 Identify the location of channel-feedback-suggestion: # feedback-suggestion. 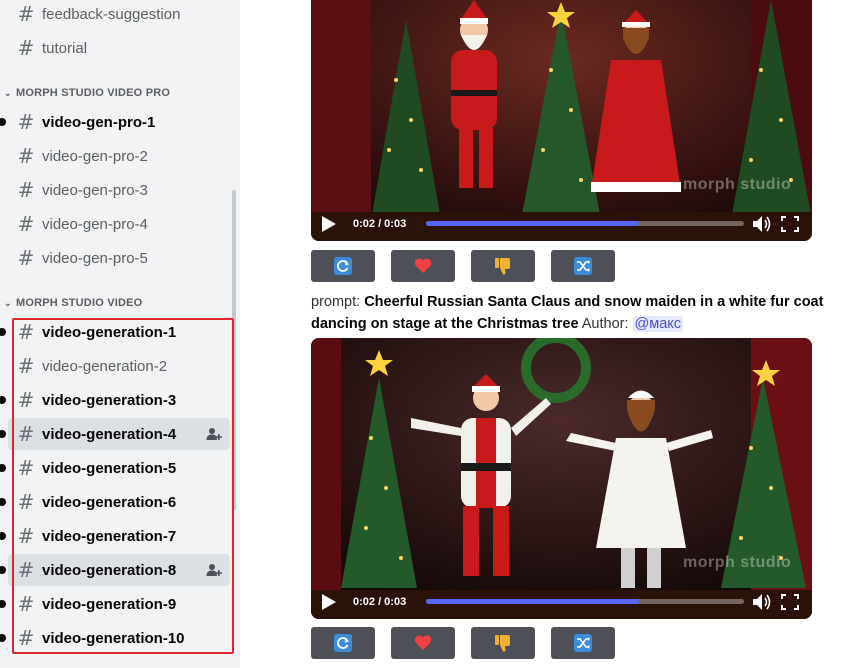
(119, 15).